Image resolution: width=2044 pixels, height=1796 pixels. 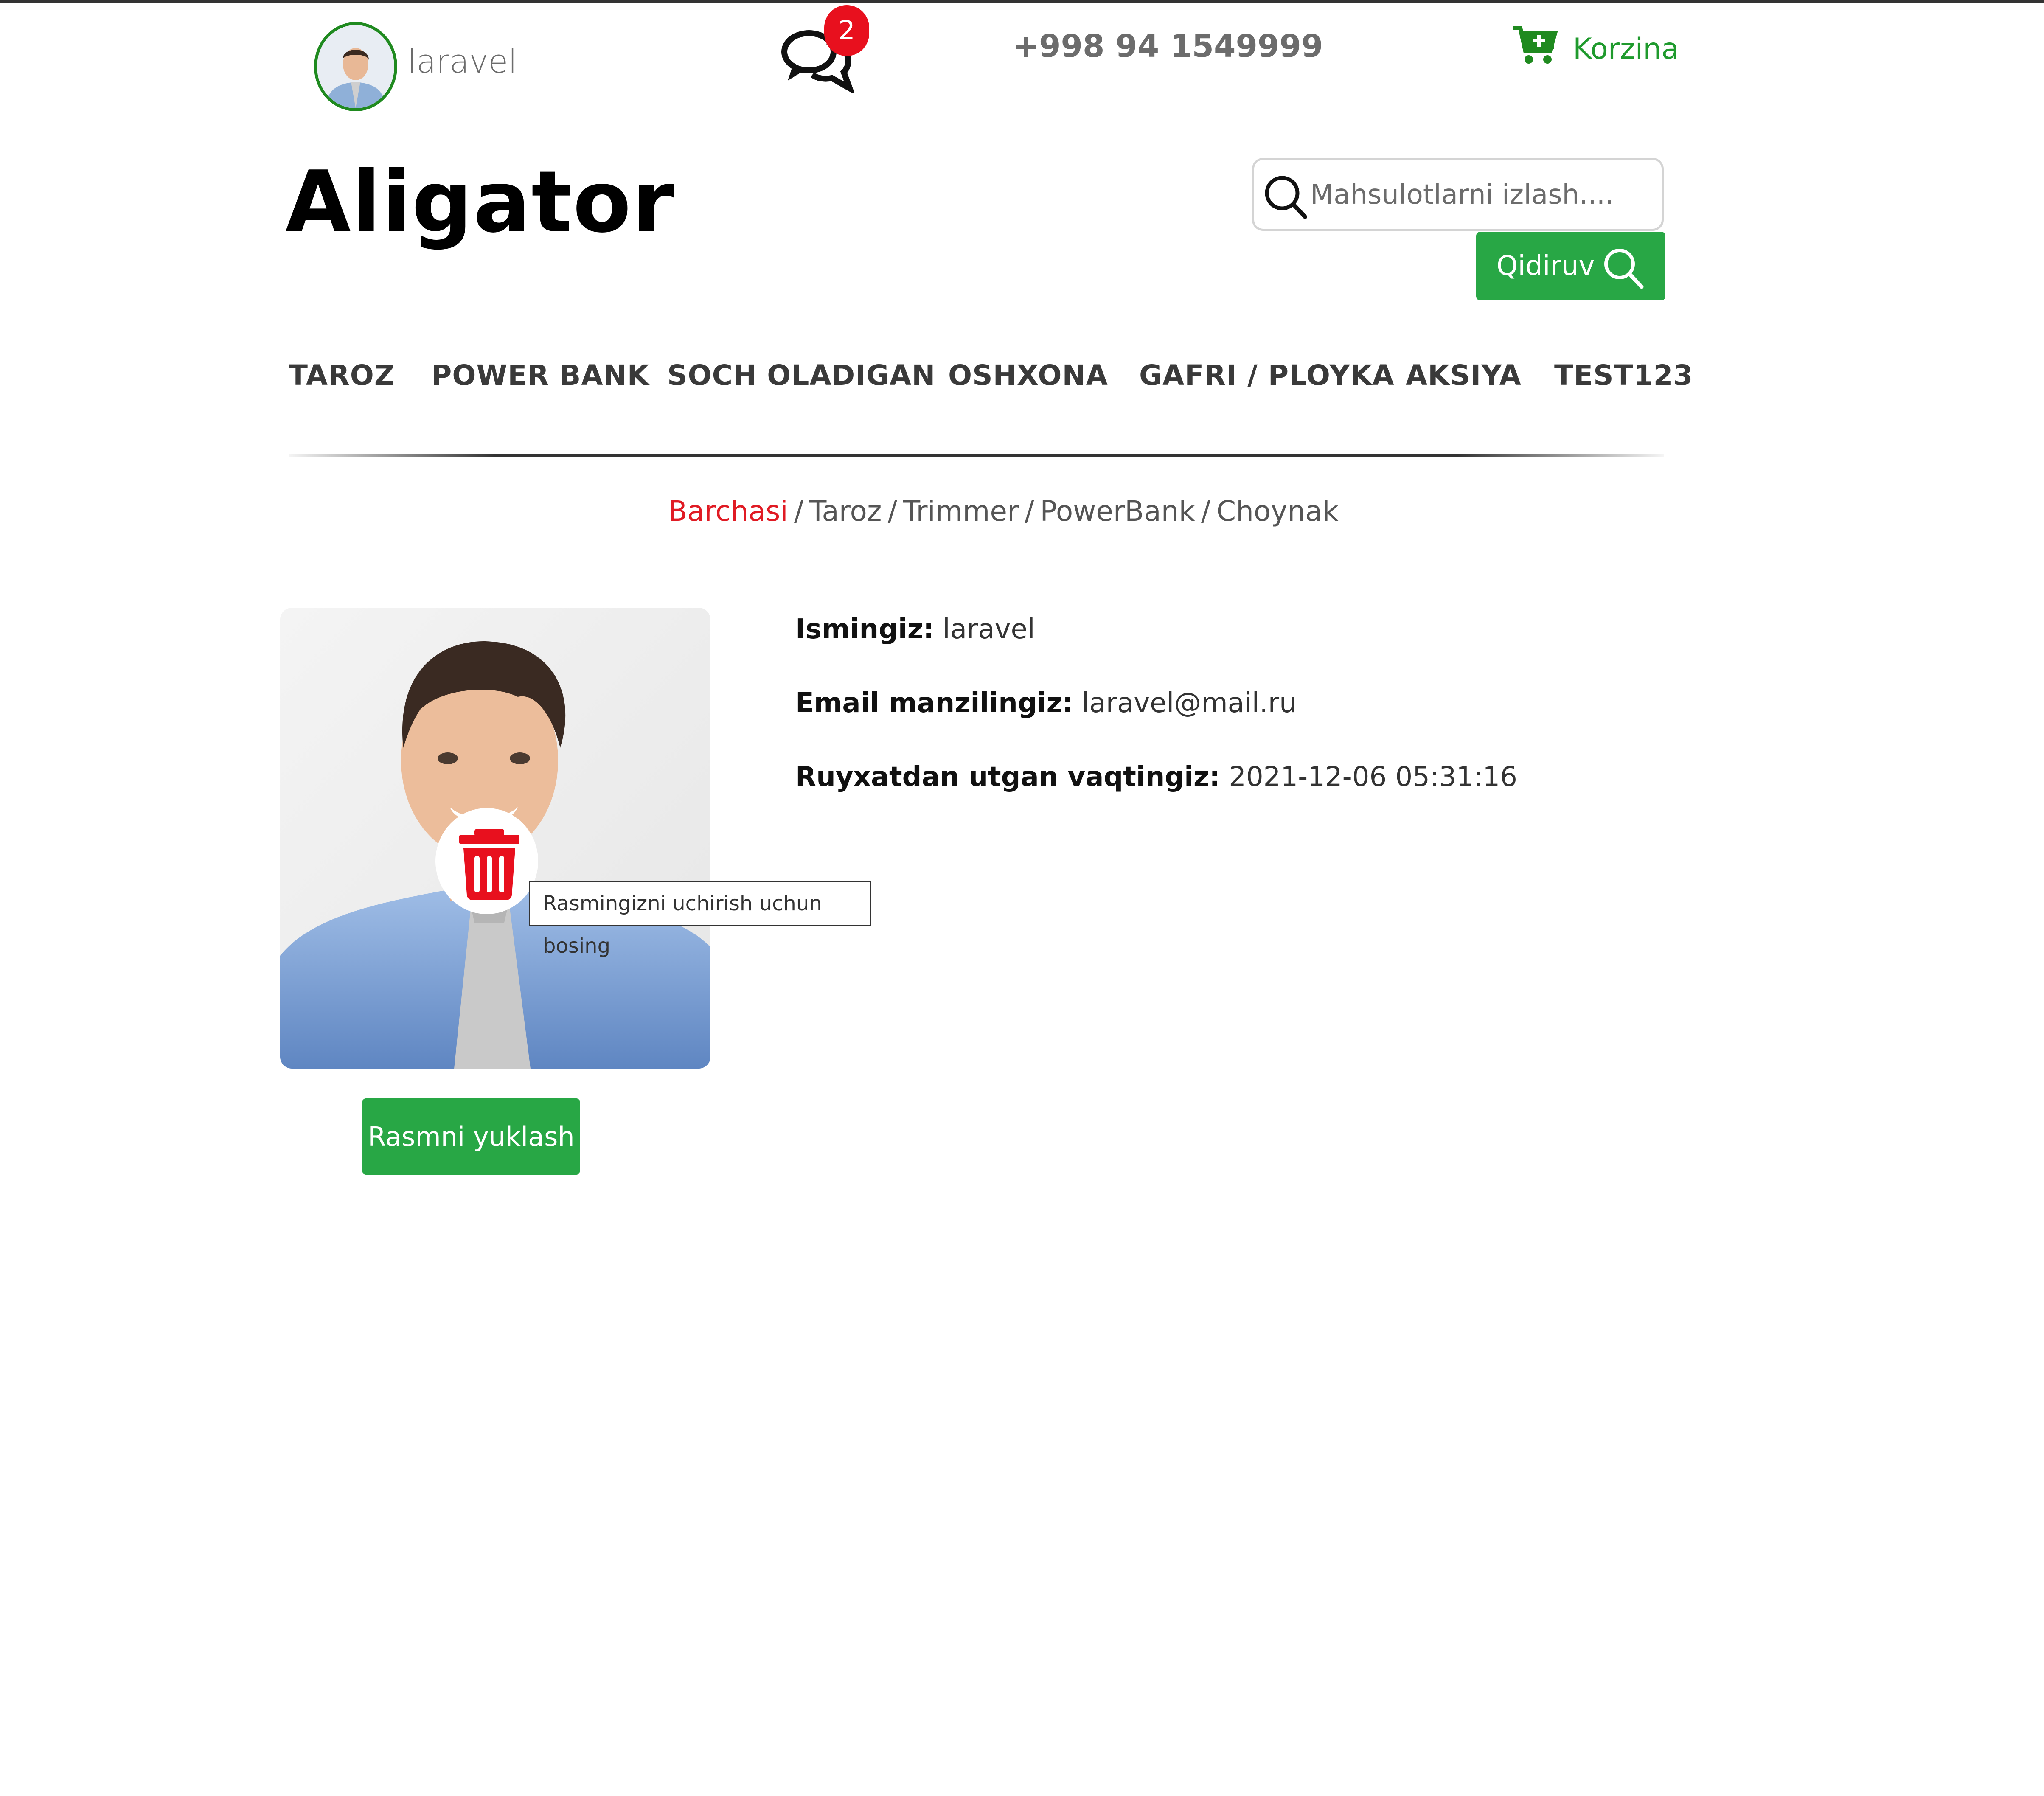 I want to click on info-registered-value: 2021-12-06 05:31:16, so click(x=1373, y=777).